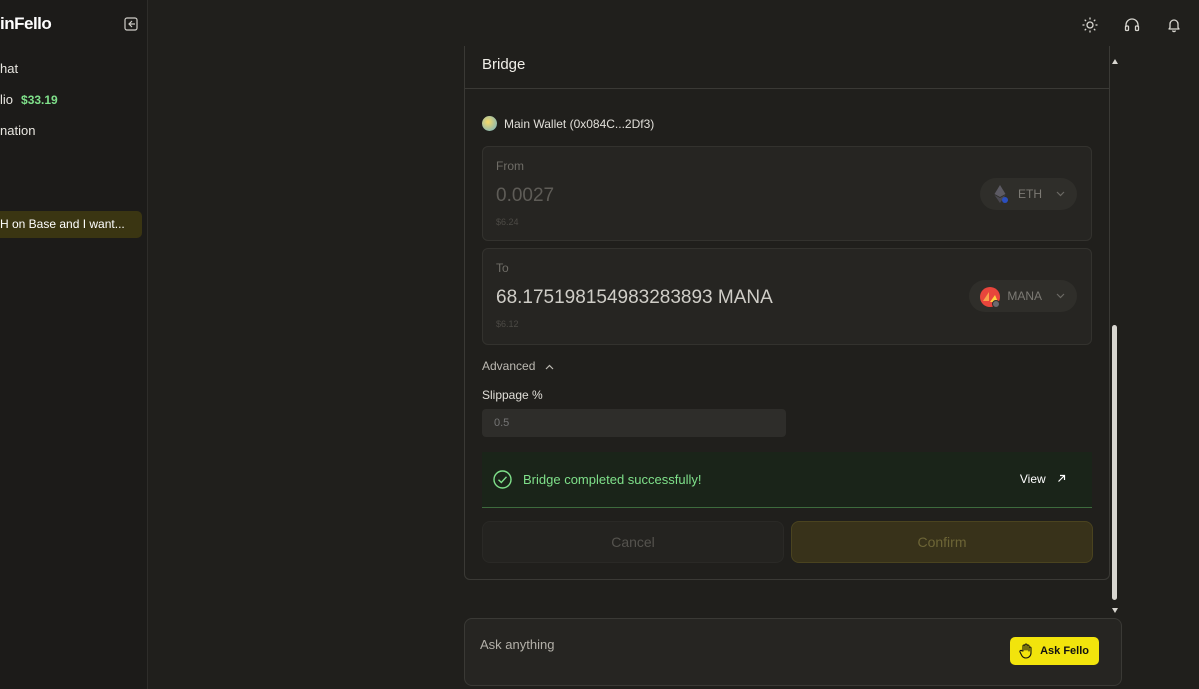 The width and height of the screenshot is (1199, 689). I want to click on success-message: Bridge completed successfully!, so click(612, 479).